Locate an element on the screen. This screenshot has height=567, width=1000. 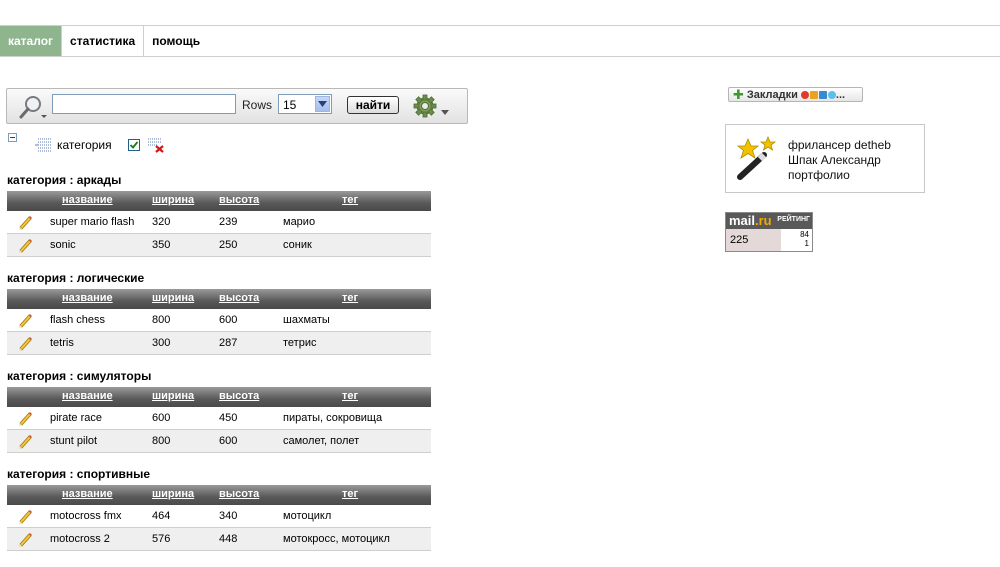
rating-small-2: 1 is located at coordinates (806, 243).